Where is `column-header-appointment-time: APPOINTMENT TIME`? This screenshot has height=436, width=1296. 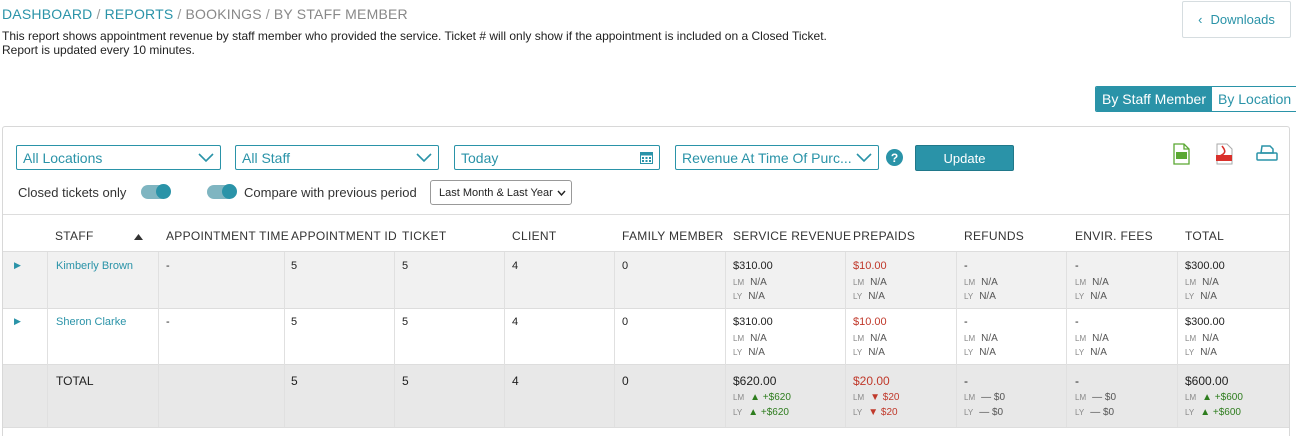
column-header-appointment-time: APPOINTMENT TIME is located at coordinates (227, 236).